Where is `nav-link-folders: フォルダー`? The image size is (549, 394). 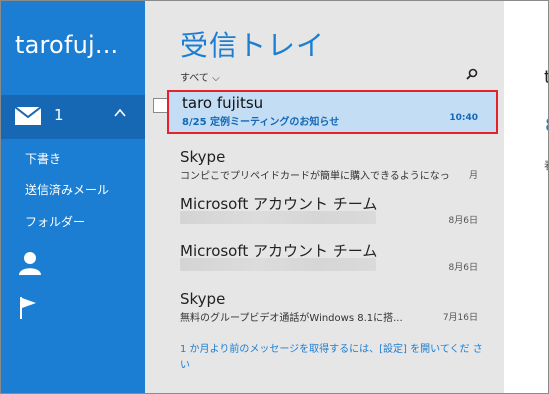
nav-link-folders: フォルダー is located at coordinates (55, 221).